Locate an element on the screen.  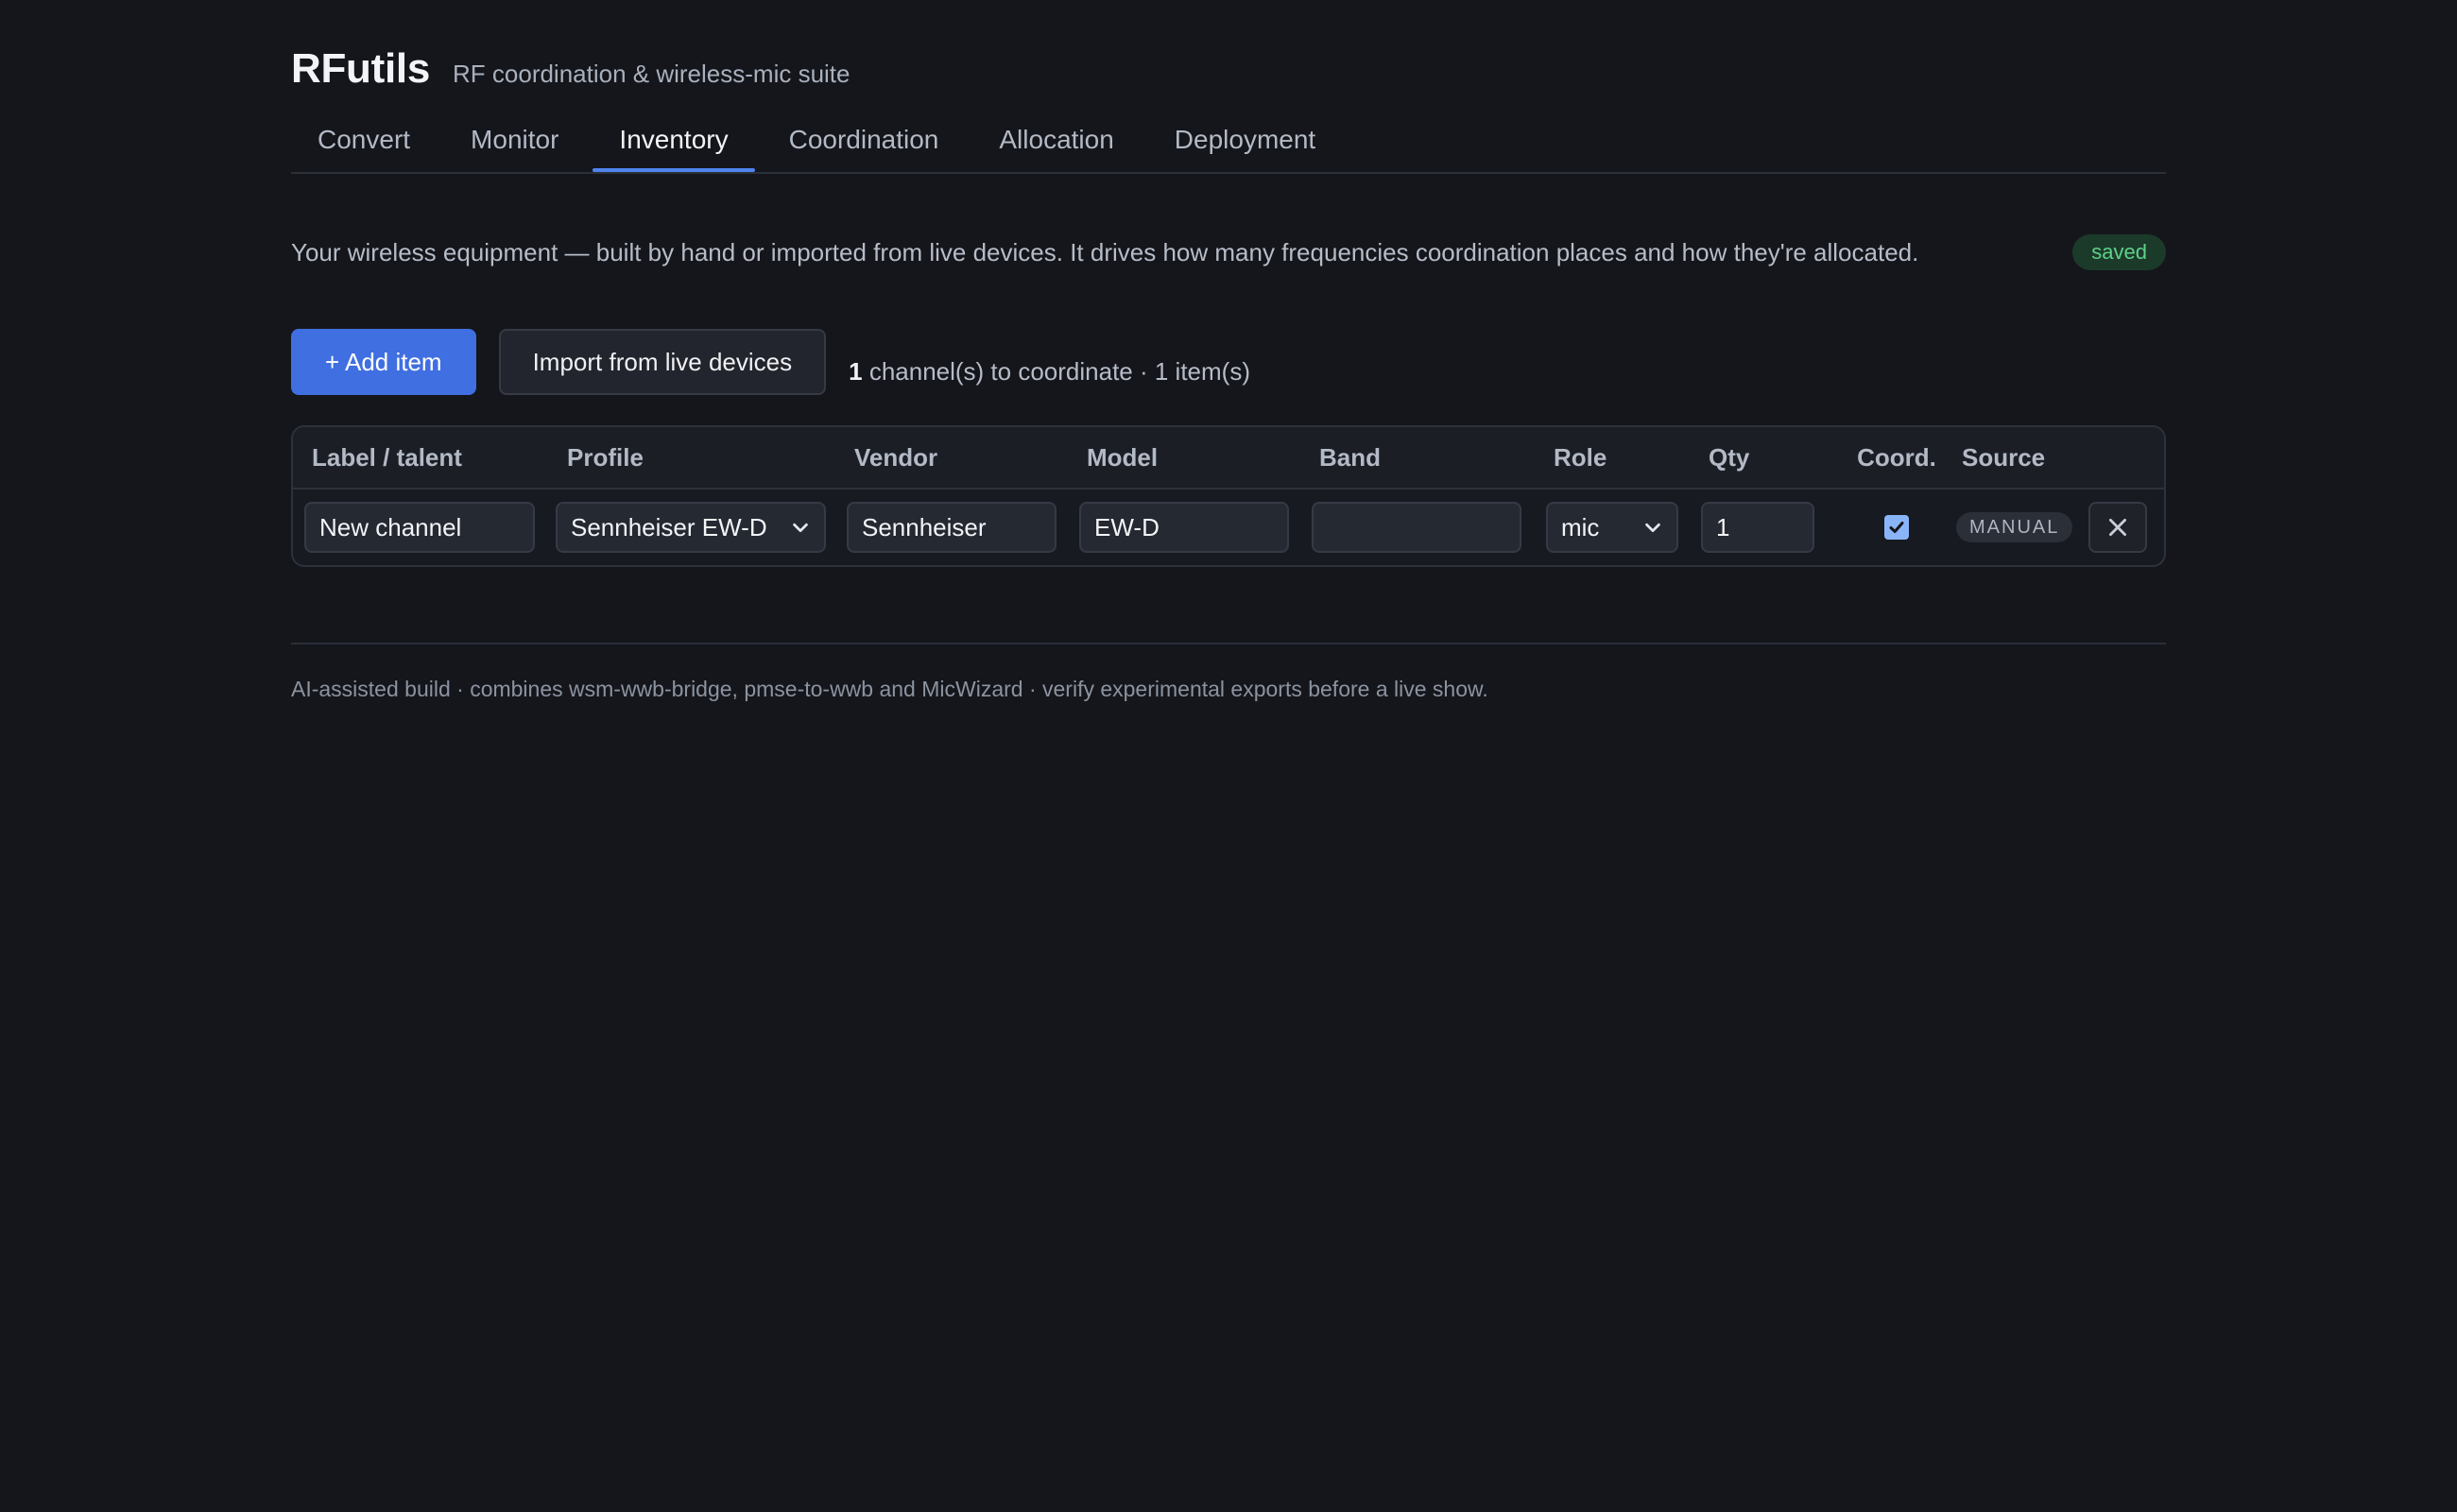
tab-allocation: Allocation is located at coordinates (1056, 140).